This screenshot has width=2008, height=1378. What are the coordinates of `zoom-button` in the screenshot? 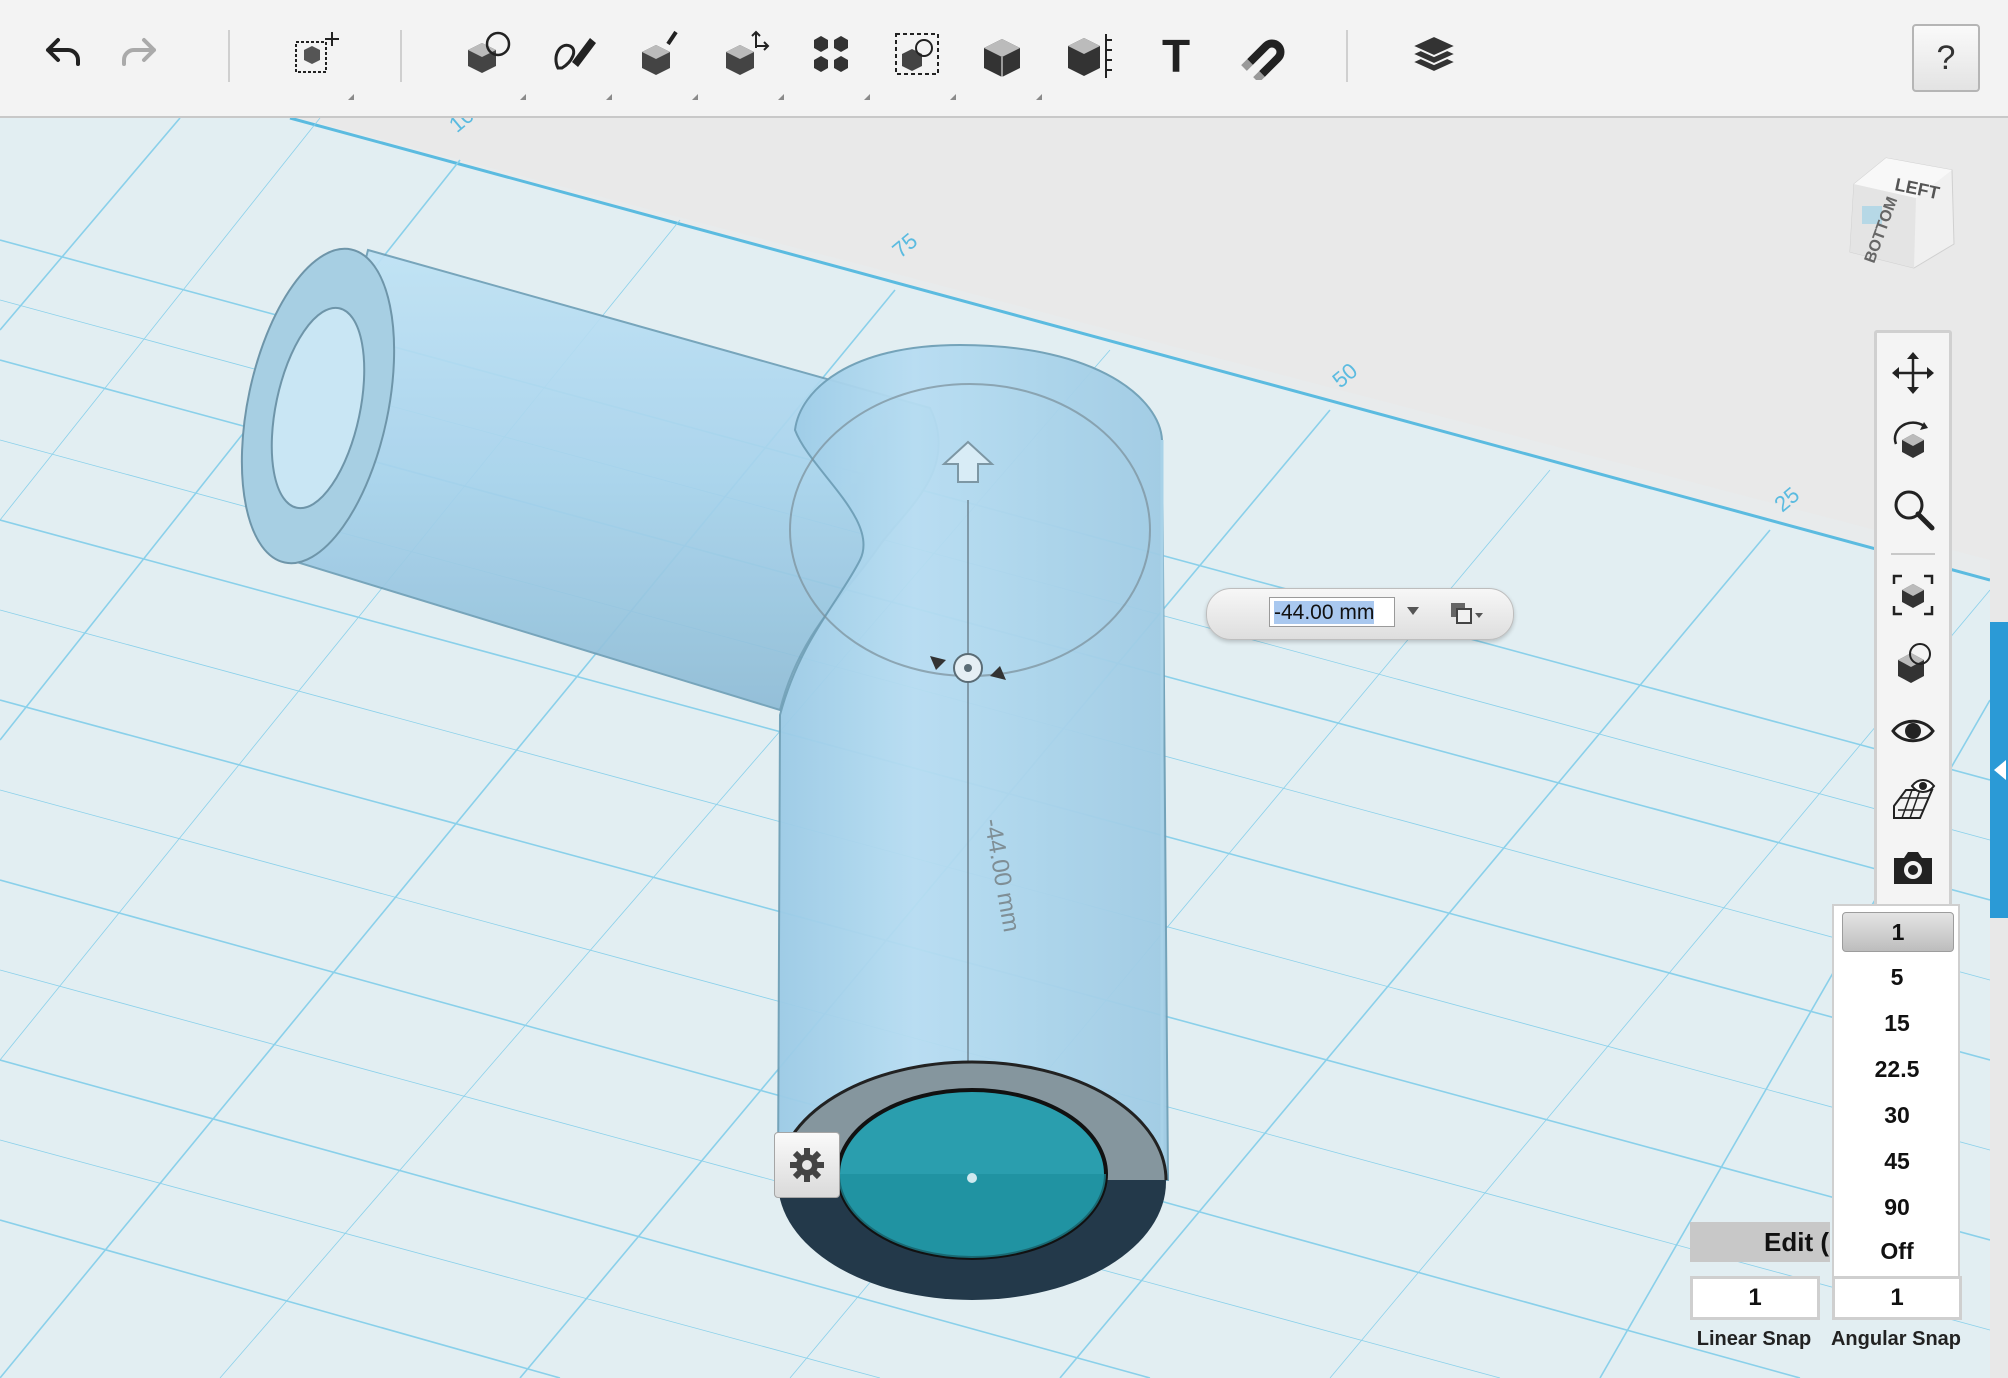 It's located at (1913, 509).